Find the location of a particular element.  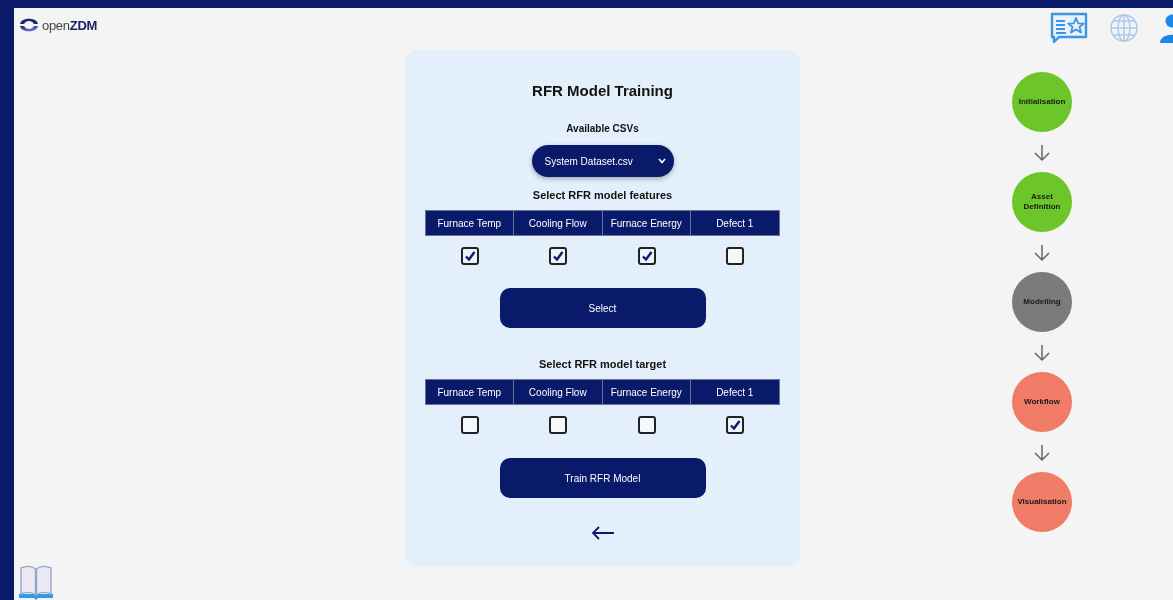

select-button: Select is located at coordinates (602, 308).